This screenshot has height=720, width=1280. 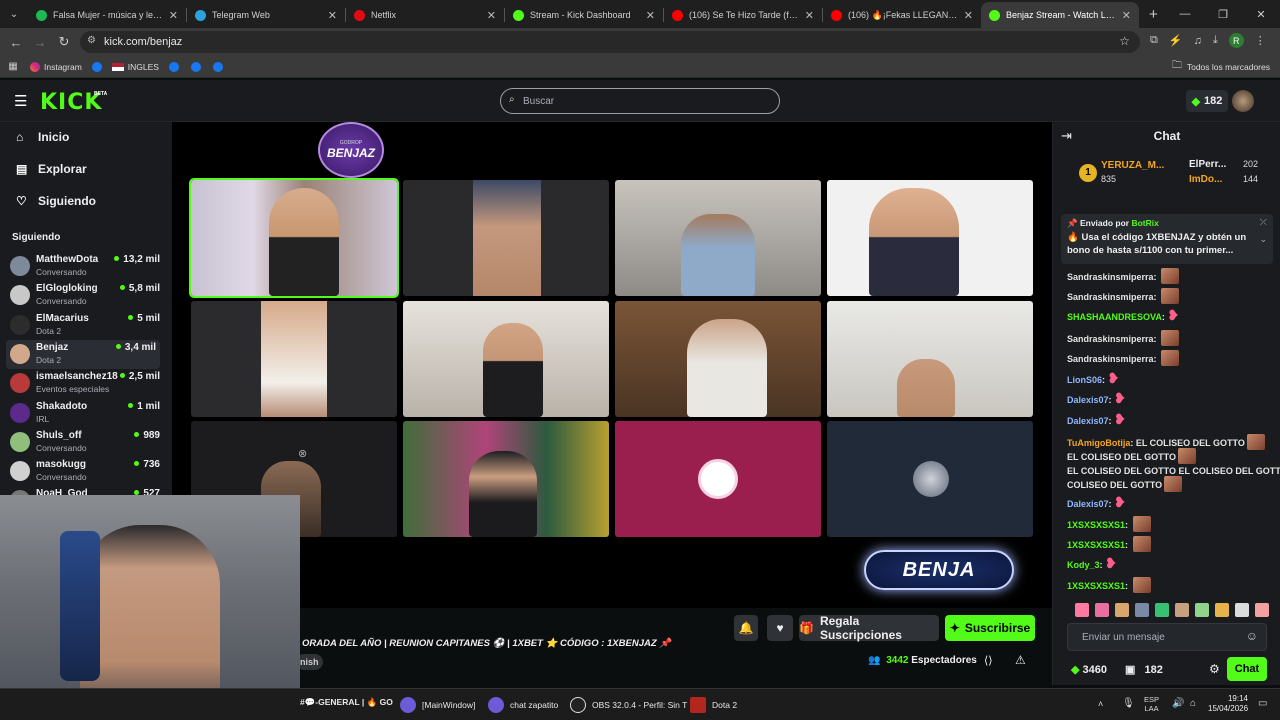 I want to click on tab-search-icon: ⌄, so click(x=14, y=14).